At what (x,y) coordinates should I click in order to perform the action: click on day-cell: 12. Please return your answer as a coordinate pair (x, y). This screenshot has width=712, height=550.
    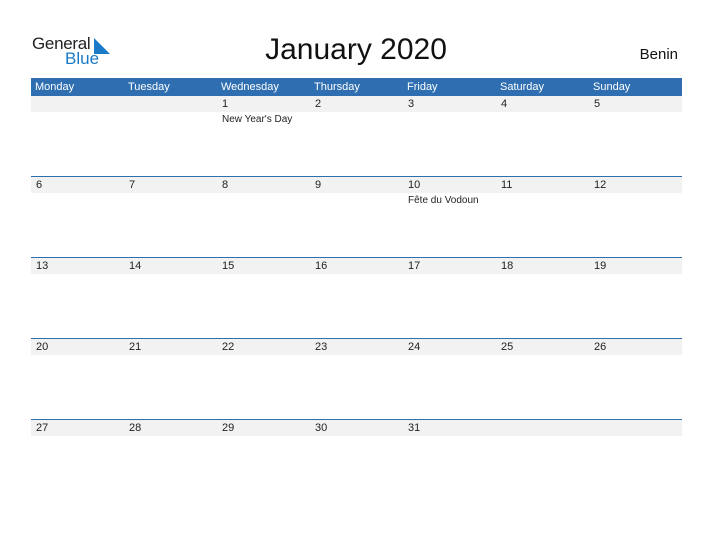
    Looking at the image, I should click on (635, 217).